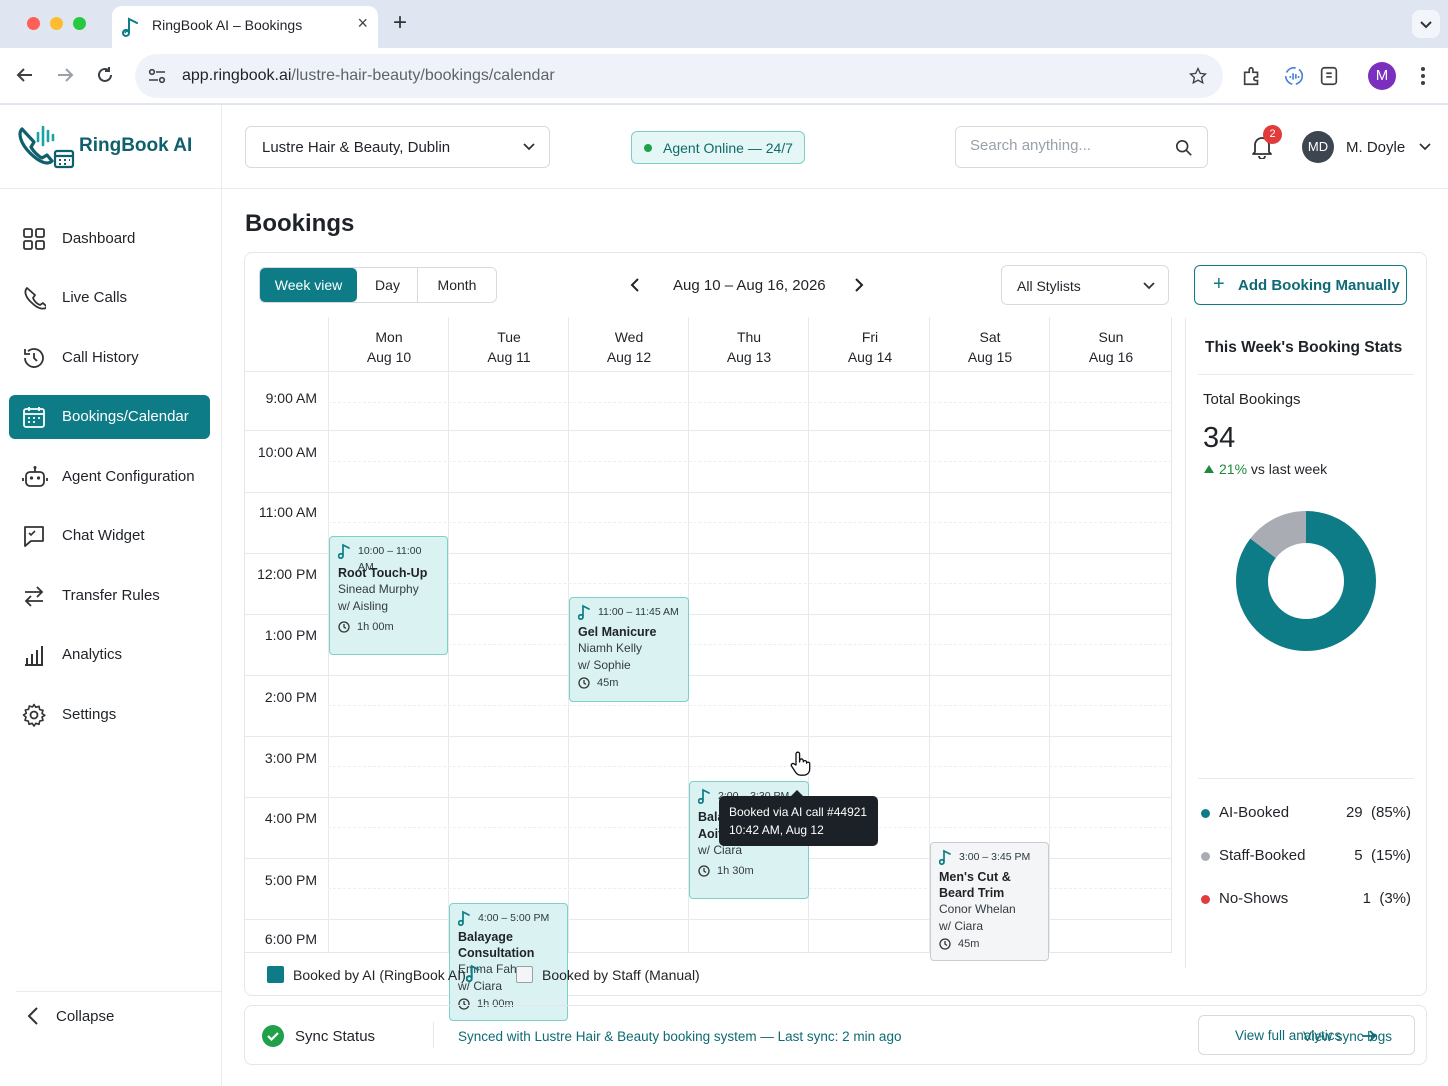 The height and width of the screenshot is (1086, 1448). What do you see at coordinates (1184, 148) in the screenshot?
I see `search-icon` at bounding box center [1184, 148].